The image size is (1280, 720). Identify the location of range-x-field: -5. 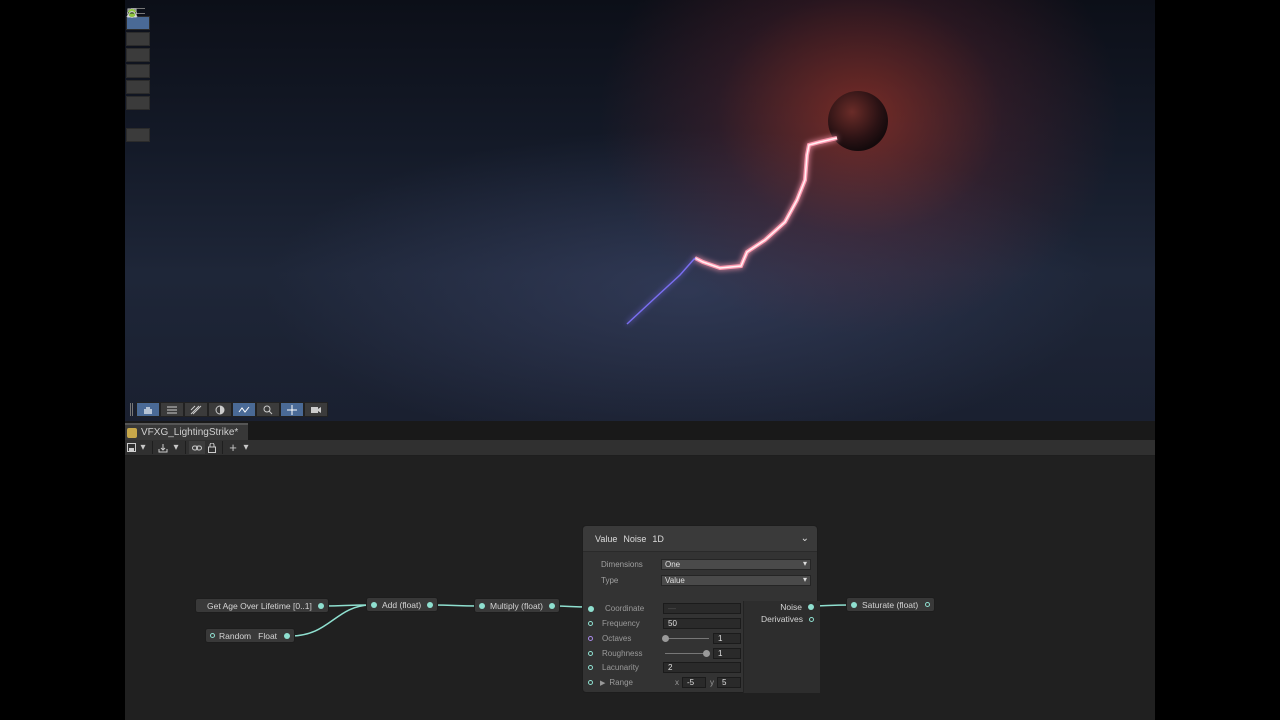
(694, 682).